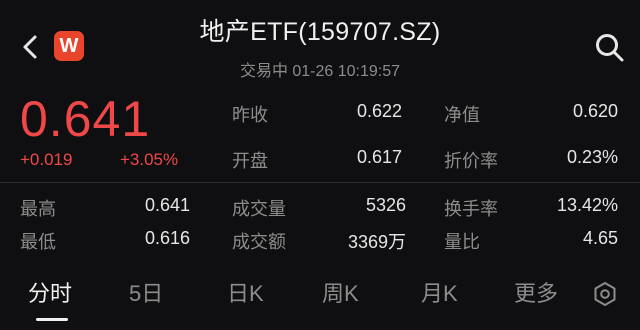 The image size is (640, 330). I want to click on amount-value: 3369万, so click(376, 242).